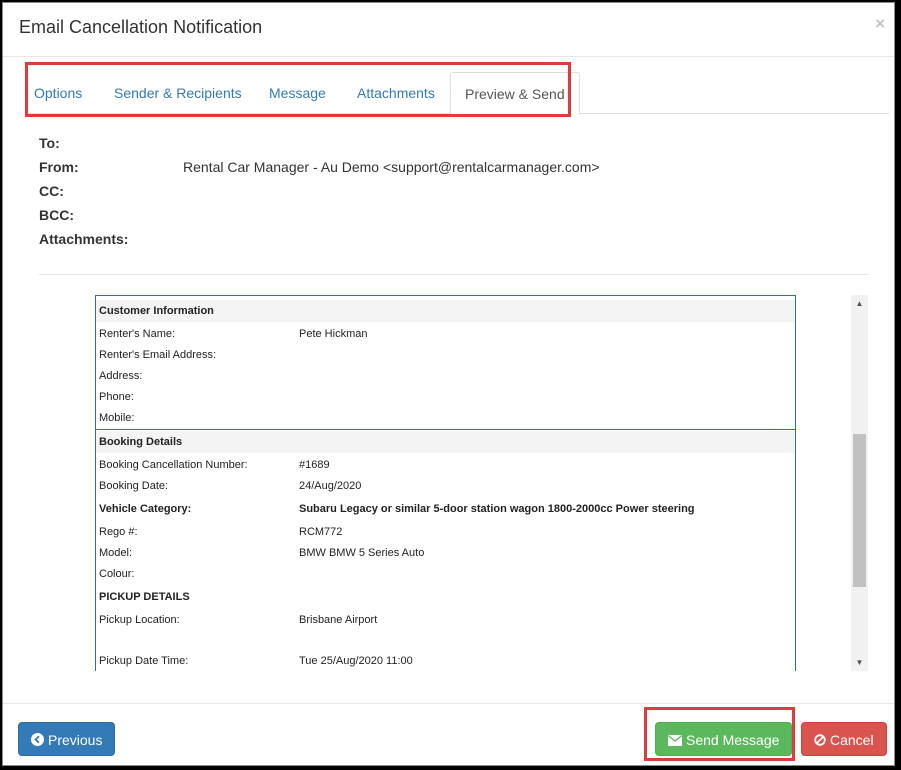 This screenshot has height=770, width=901. Describe the element at coordinates (445, 442) in the screenshot. I see `booking-section-title: Booking Details` at that location.